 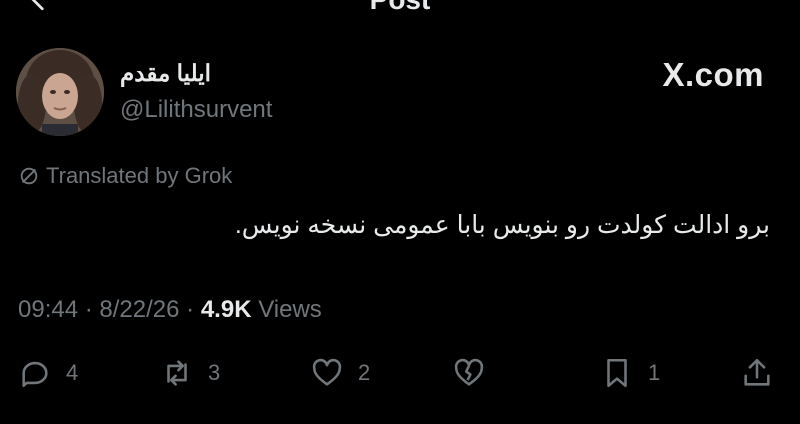 What do you see at coordinates (177, 373) in the screenshot?
I see `repost-icon` at bounding box center [177, 373].